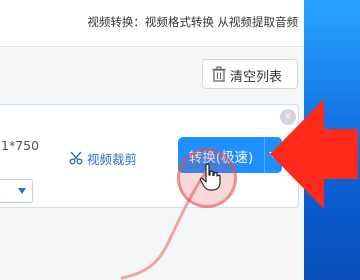  Describe the element at coordinates (16, 191) in the screenshot. I see `format-dropdown` at that location.